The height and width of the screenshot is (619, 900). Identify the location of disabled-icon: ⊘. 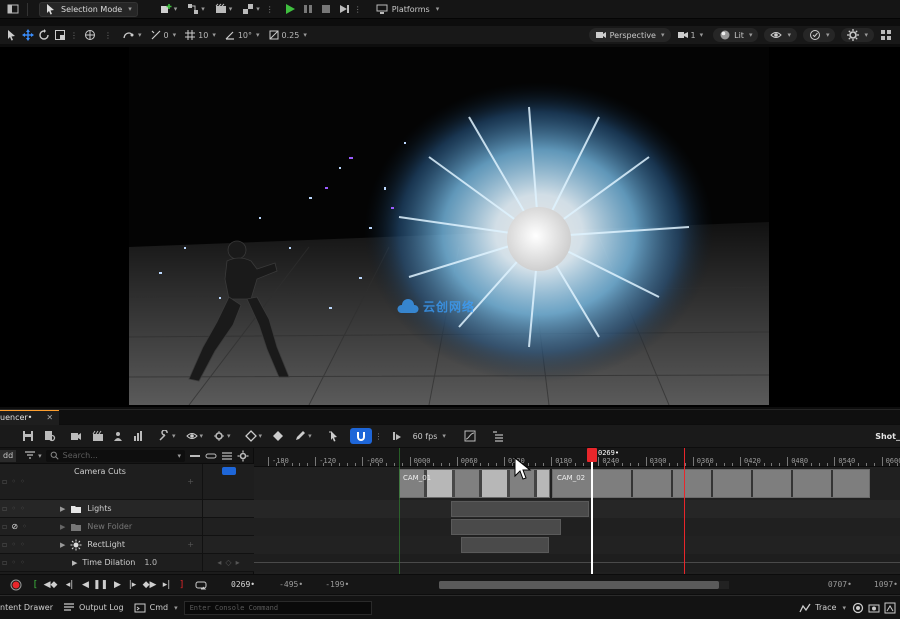
(14, 526).